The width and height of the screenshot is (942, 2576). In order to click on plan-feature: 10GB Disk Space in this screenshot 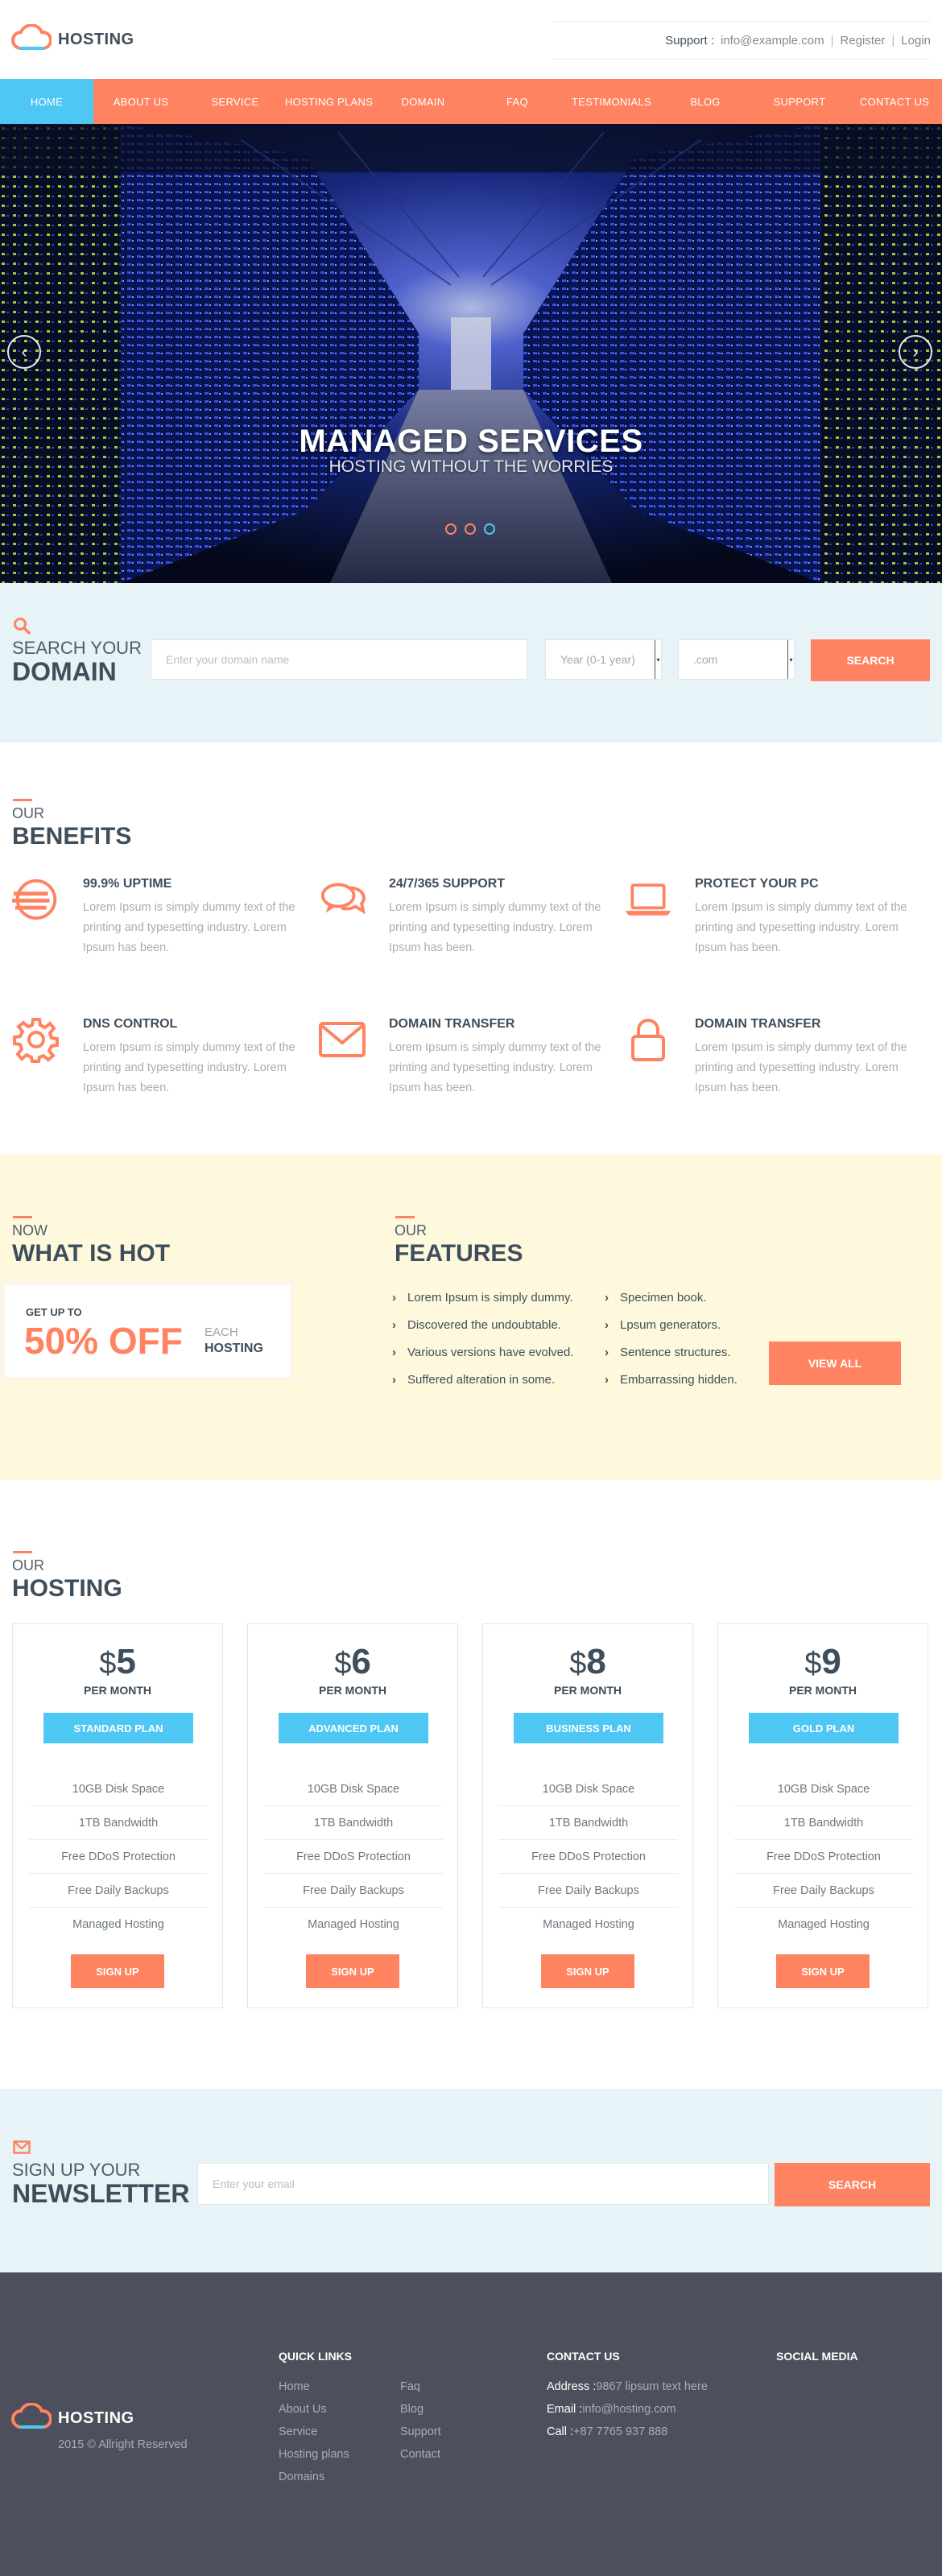, I will do `click(588, 1789)`.